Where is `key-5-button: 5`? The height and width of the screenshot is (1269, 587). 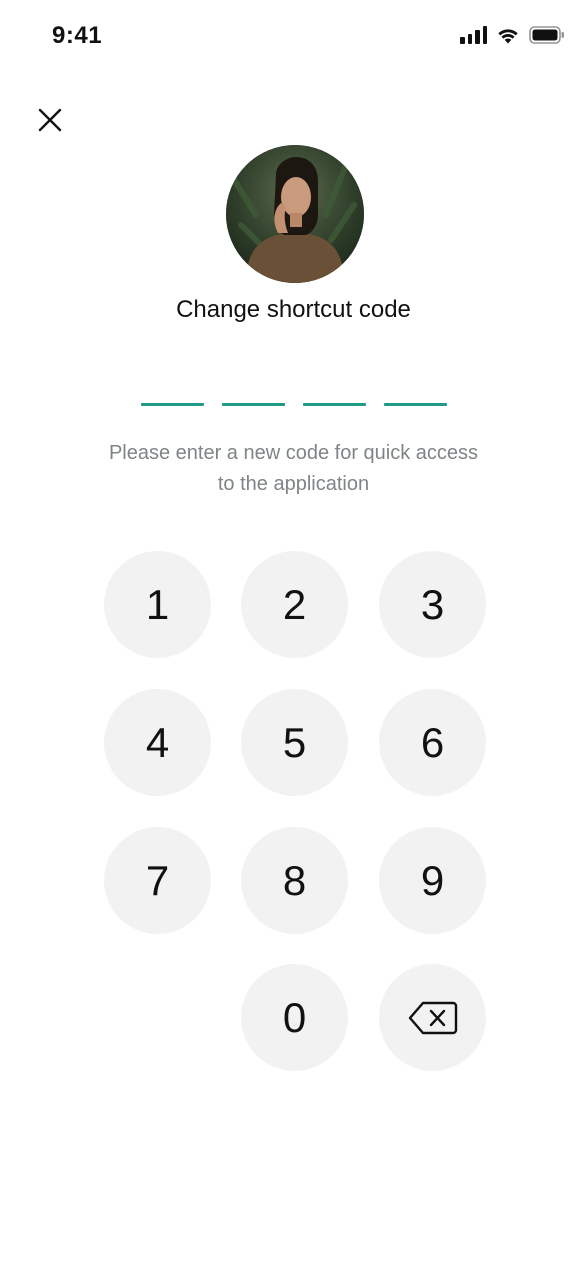
key-5-button: 5 is located at coordinates (294, 742).